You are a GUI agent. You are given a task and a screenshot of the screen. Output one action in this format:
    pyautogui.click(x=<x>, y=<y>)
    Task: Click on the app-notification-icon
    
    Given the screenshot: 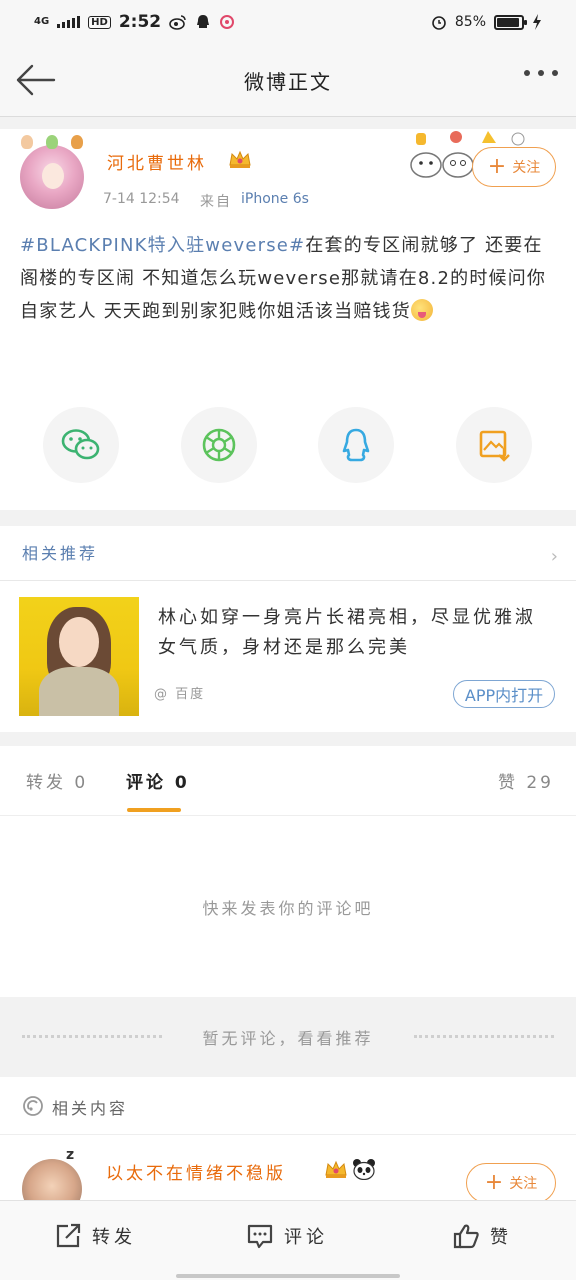 What is the action you would take?
    pyautogui.click(x=227, y=22)
    